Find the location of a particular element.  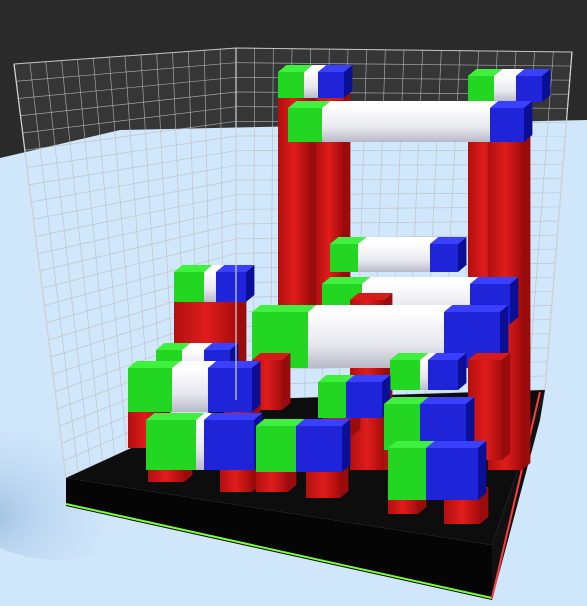

tall-frame-top-beam is located at coordinates (410, 121).